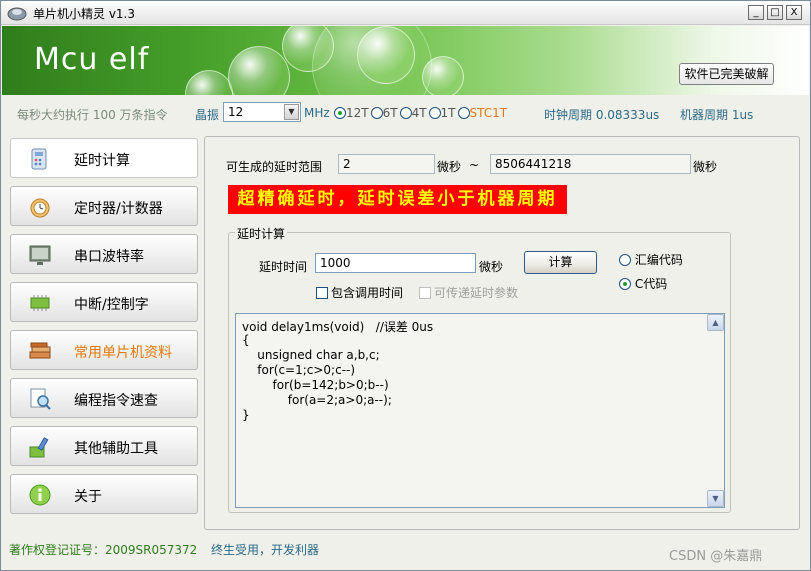  Describe the element at coordinates (123, 353) in the screenshot. I see `sidebar-item-label: 常用单片机资料` at that location.